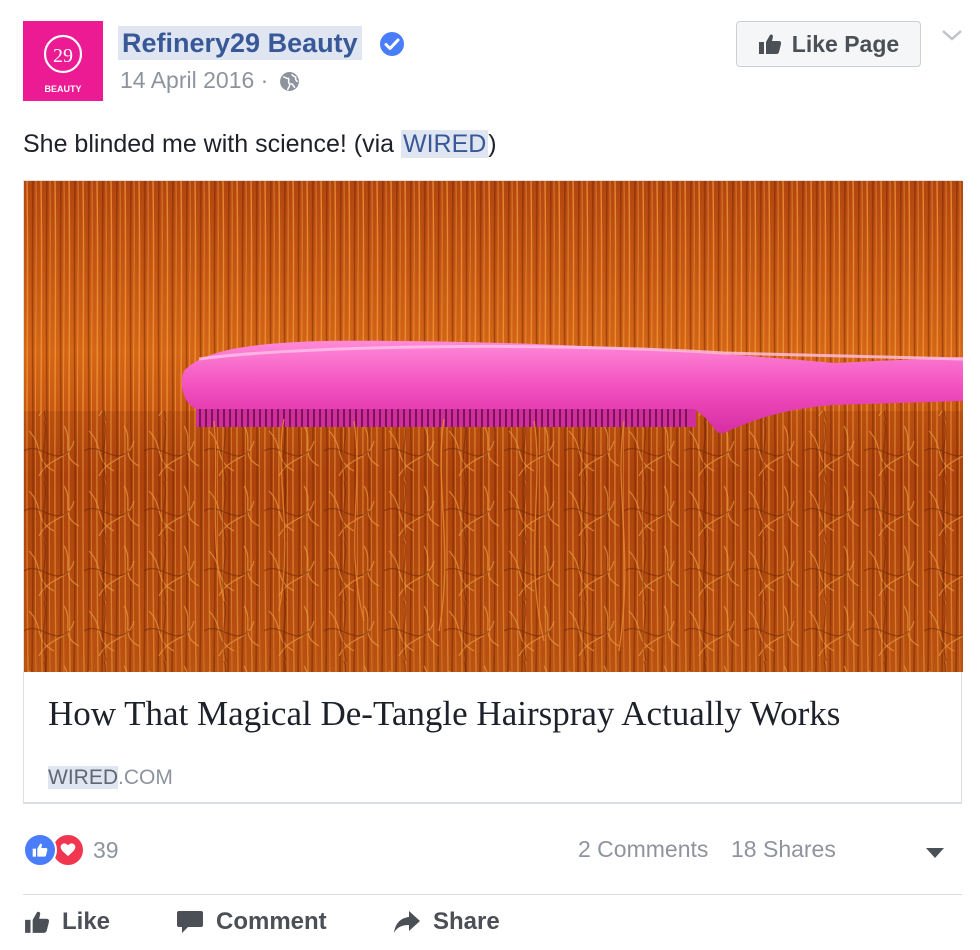  Describe the element at coordinates (845, 43) in the screenshot. I see `like-page-label: Like Page` at that location.